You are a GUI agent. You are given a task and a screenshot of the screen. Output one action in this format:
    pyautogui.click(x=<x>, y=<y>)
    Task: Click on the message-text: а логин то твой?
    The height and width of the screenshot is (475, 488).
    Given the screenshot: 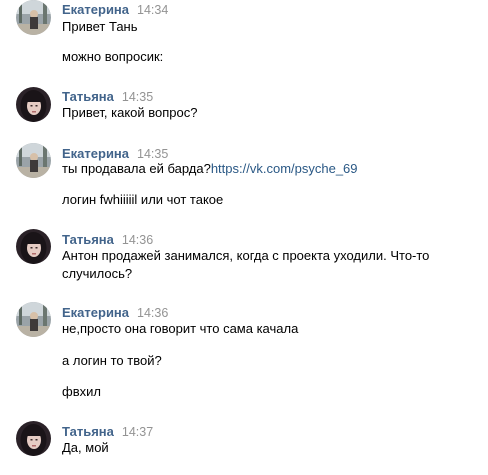 What is the action you would take?
    pyautogui.click(x=112, y=360)
    